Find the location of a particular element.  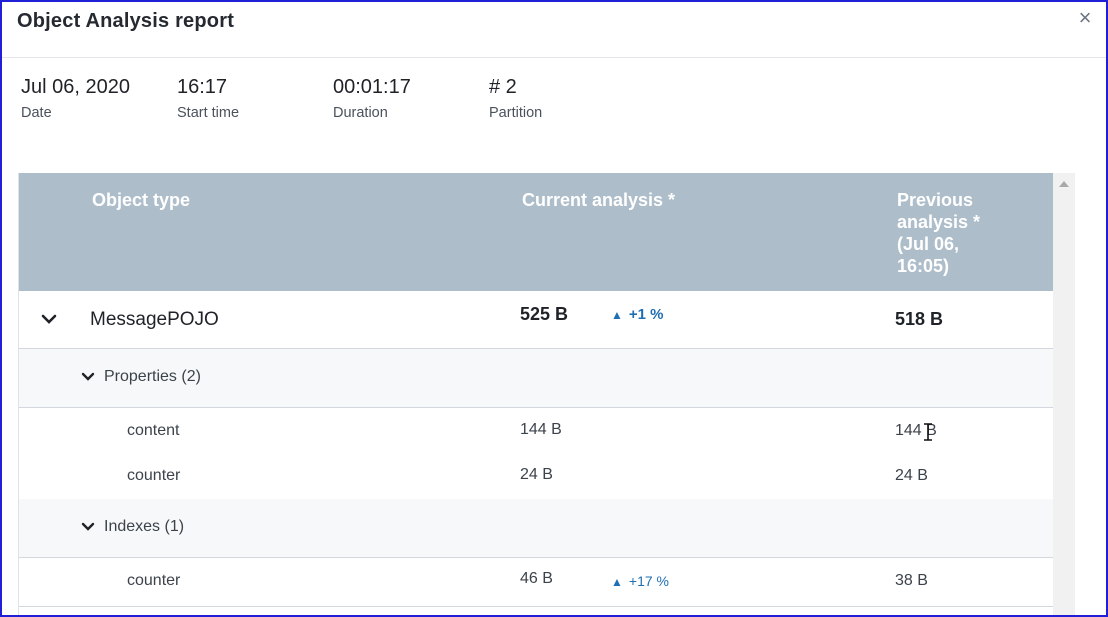

start-time-value: 16:17 is located at coordinates (202, 87).